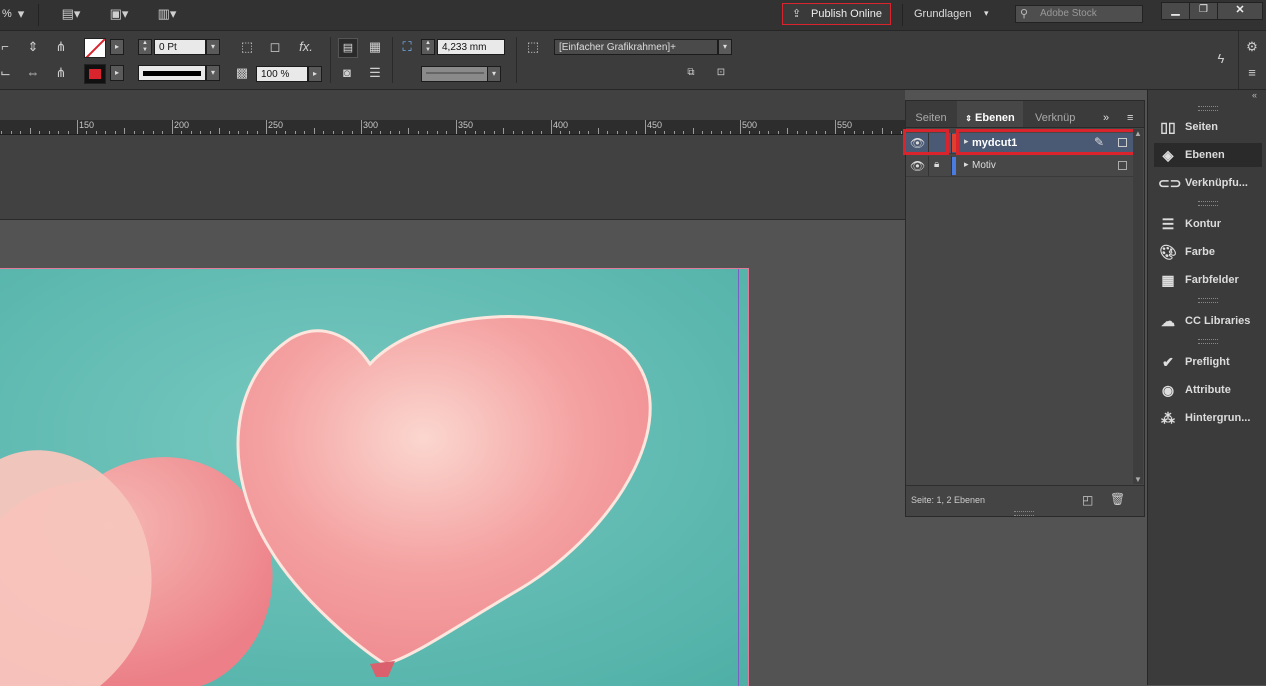 The width and height of the screenshot is (1266, 686). Describe the element at coordinates (917, 166) in the screenshot. I see `eye-icon: 👁︎` at that location.